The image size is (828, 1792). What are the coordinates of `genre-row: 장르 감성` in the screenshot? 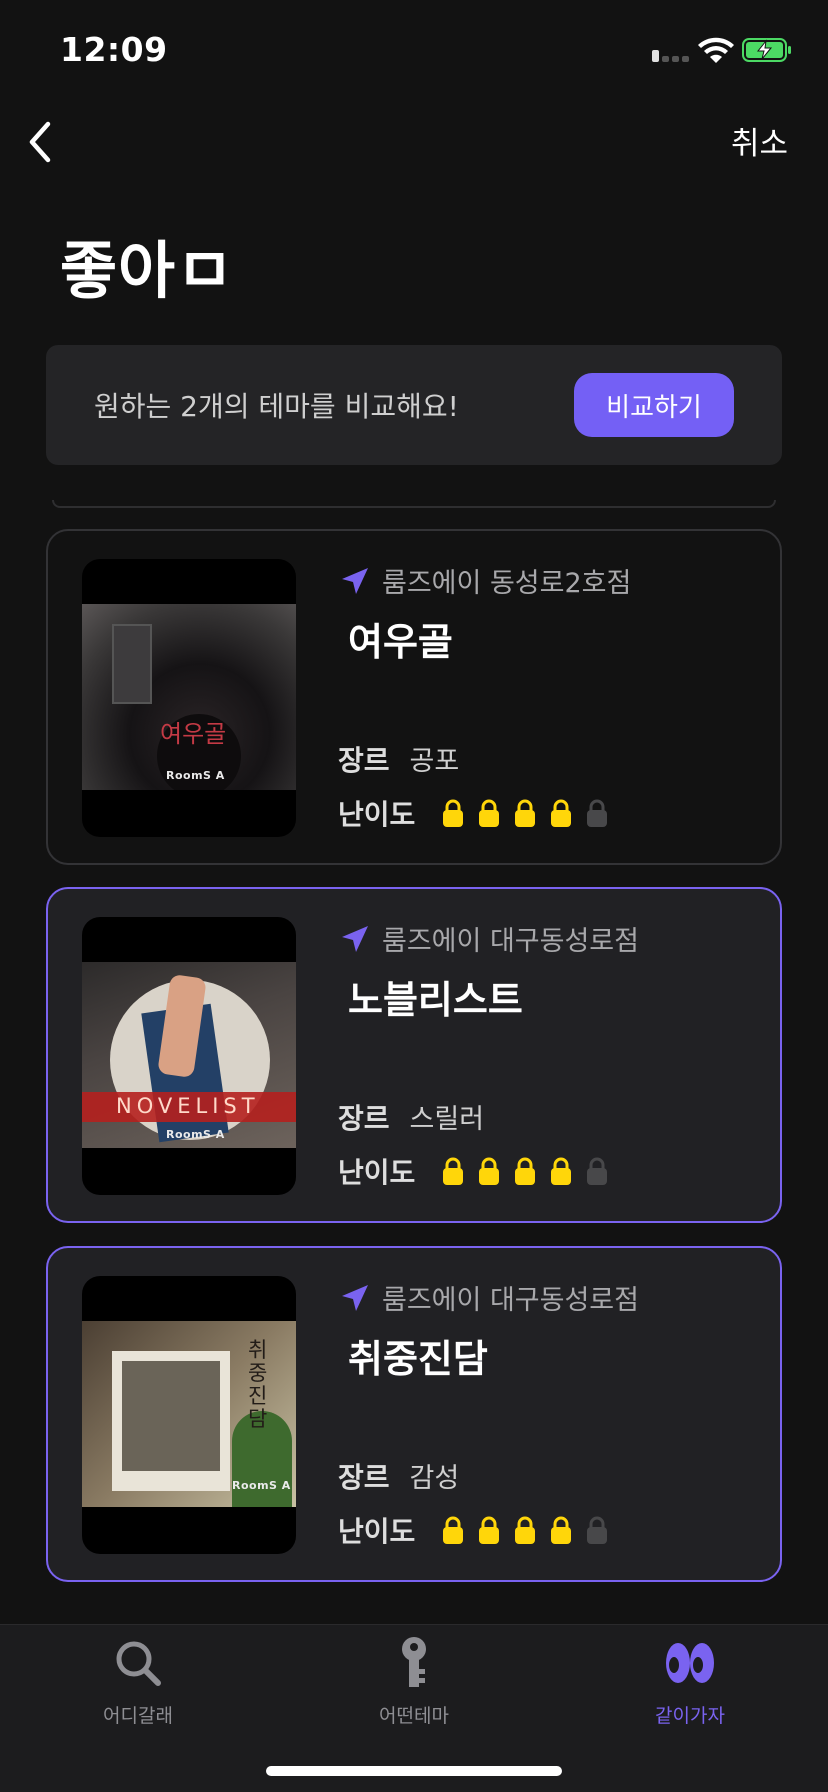 It's located at (398, 1476).